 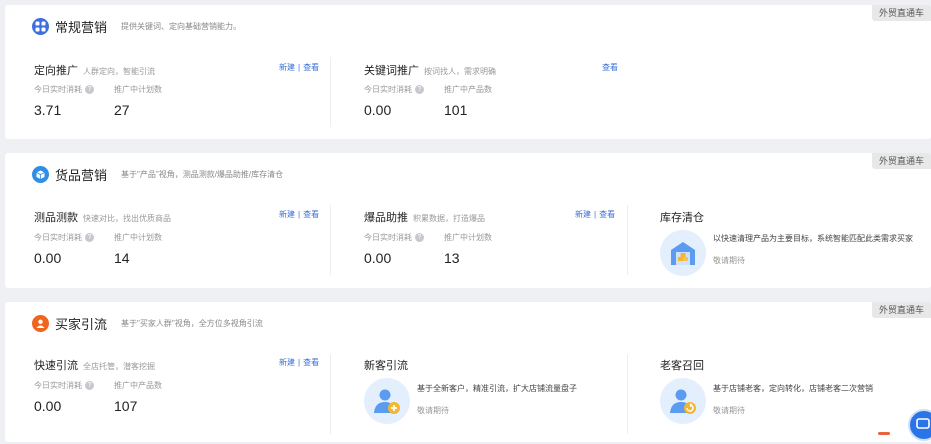 I want to click on add-user-icon, so click(x=387, y=401).